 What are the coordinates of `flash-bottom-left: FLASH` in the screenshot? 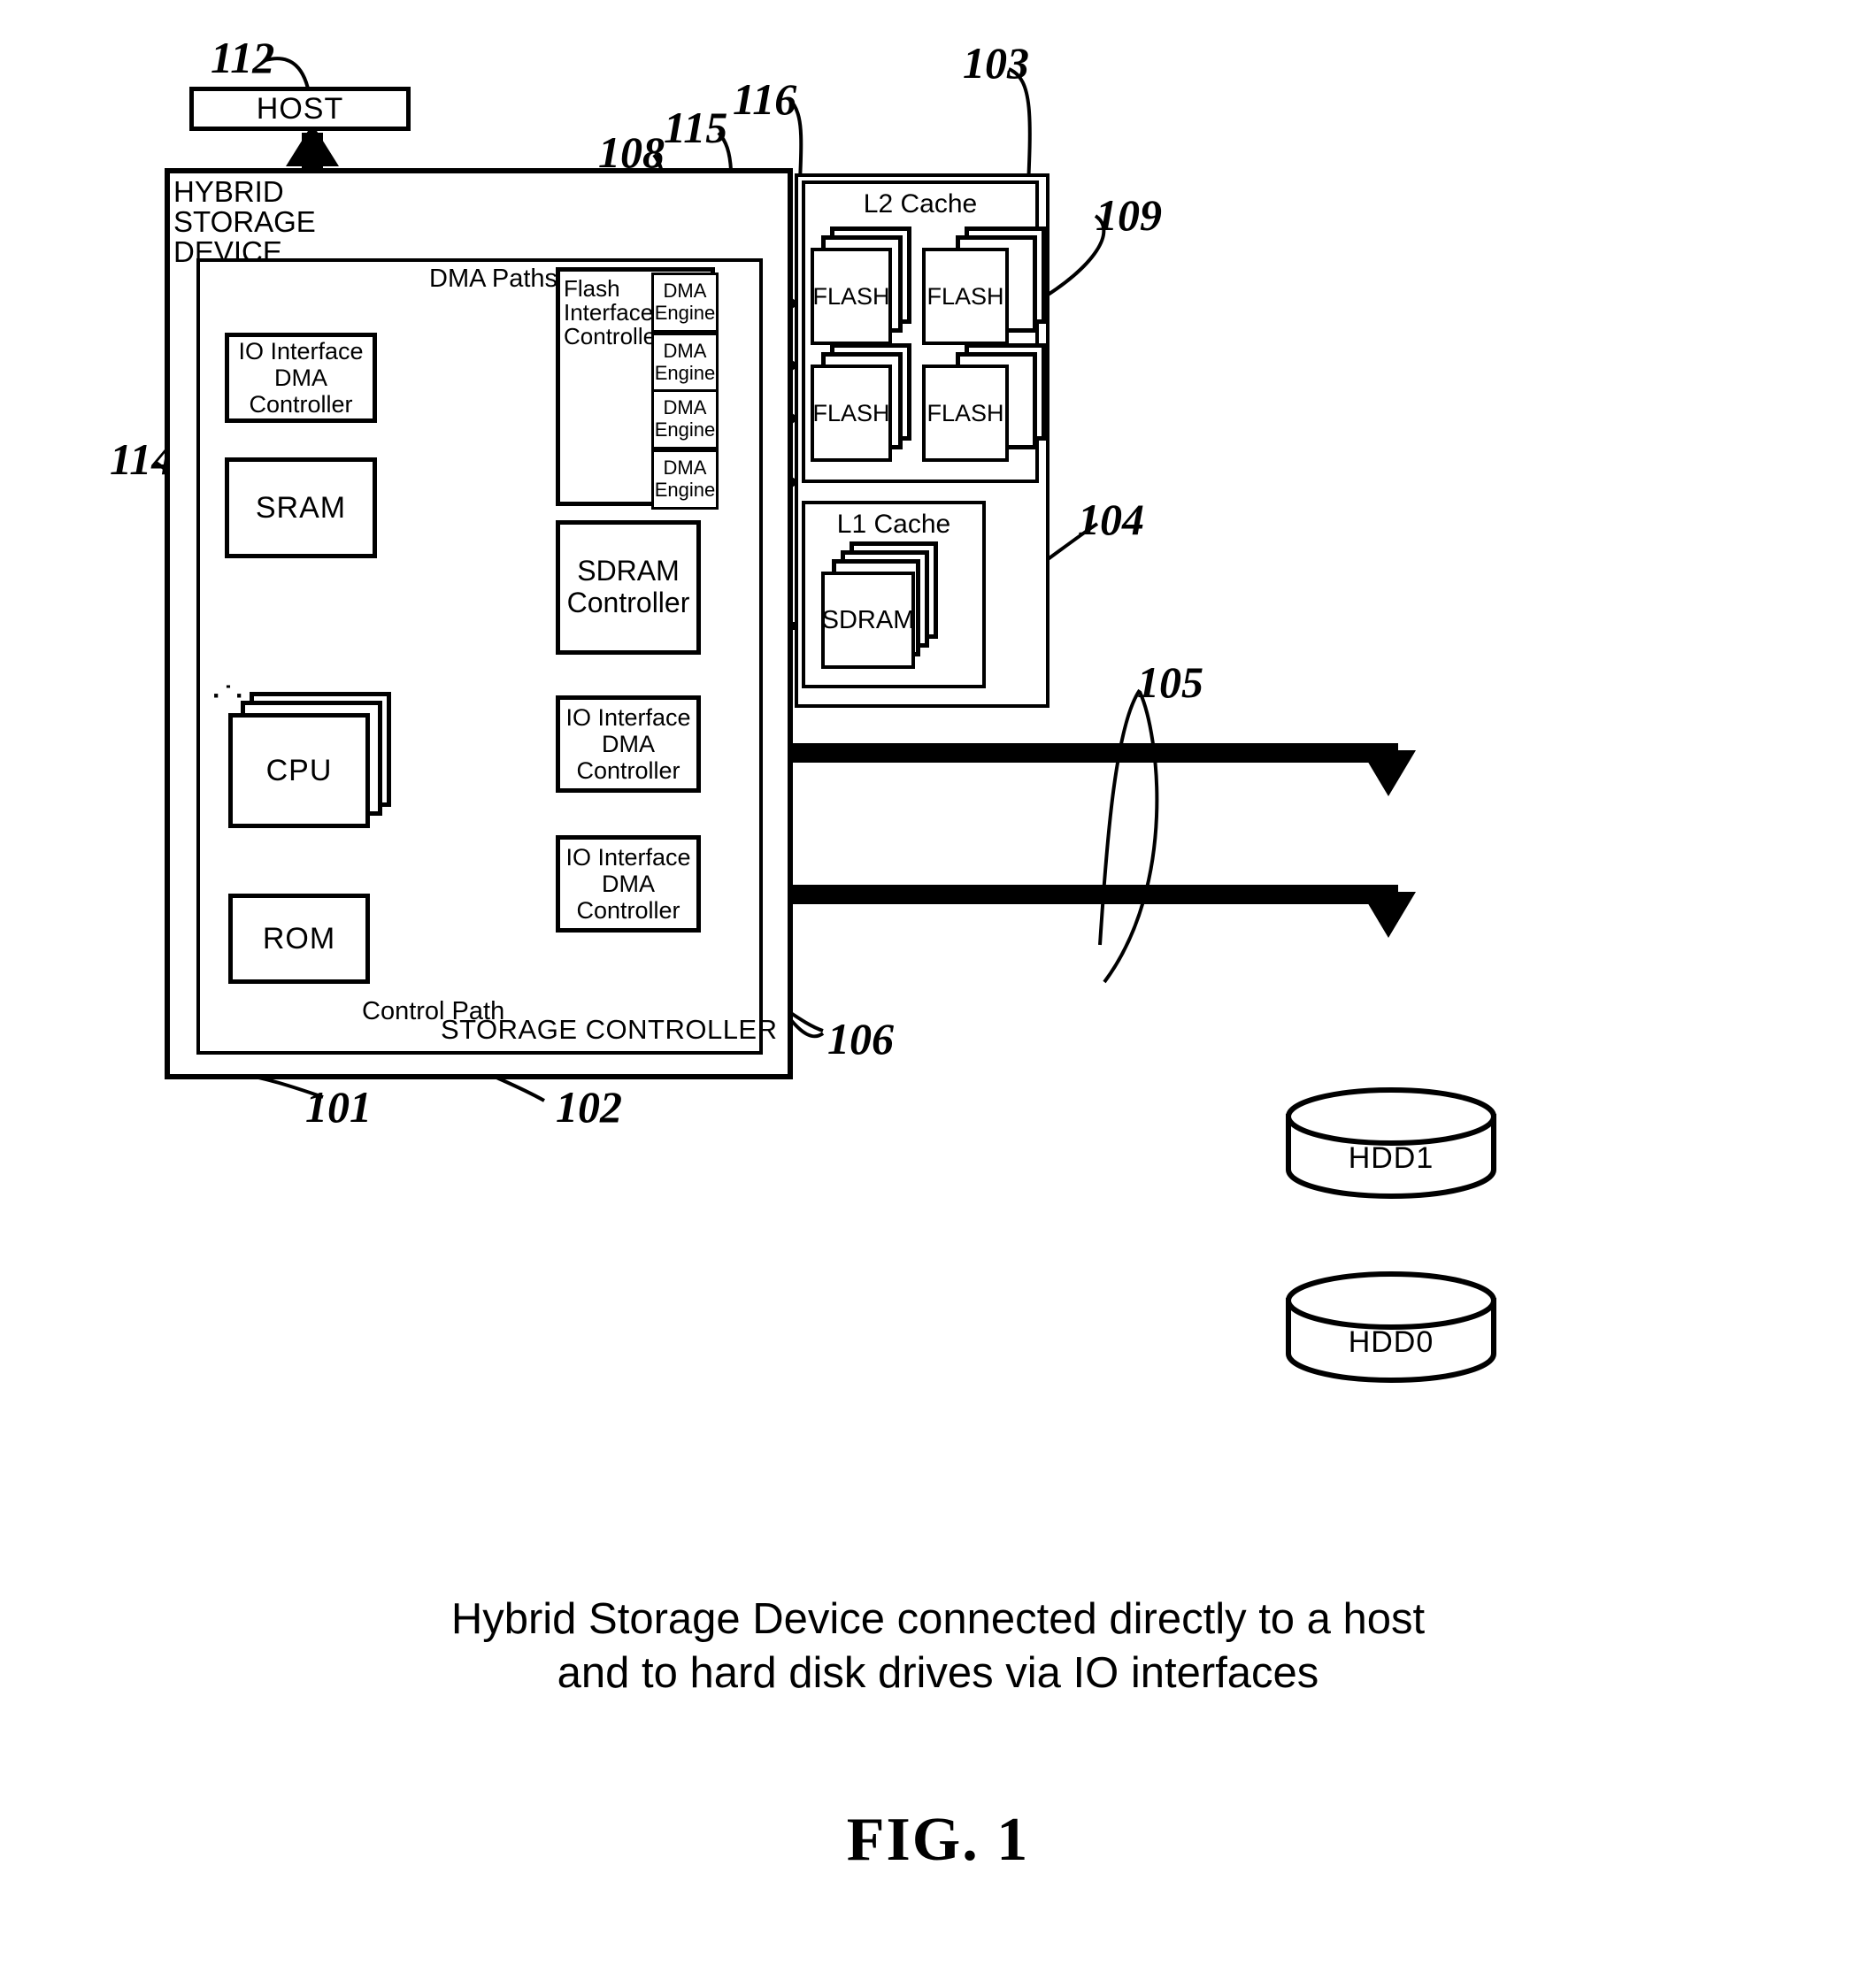 It's located at (852, 413).